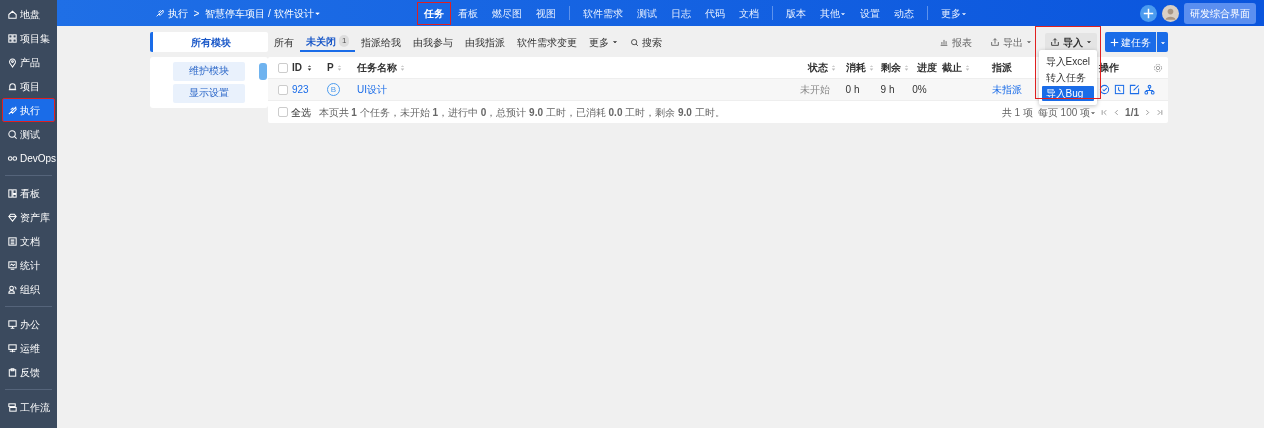 This screenshot has height=428, width=1264. What do you see at coordinates (1010, 42) in the screenshot?
I see `export-button: 导出` at bounding box center [1010, 42].